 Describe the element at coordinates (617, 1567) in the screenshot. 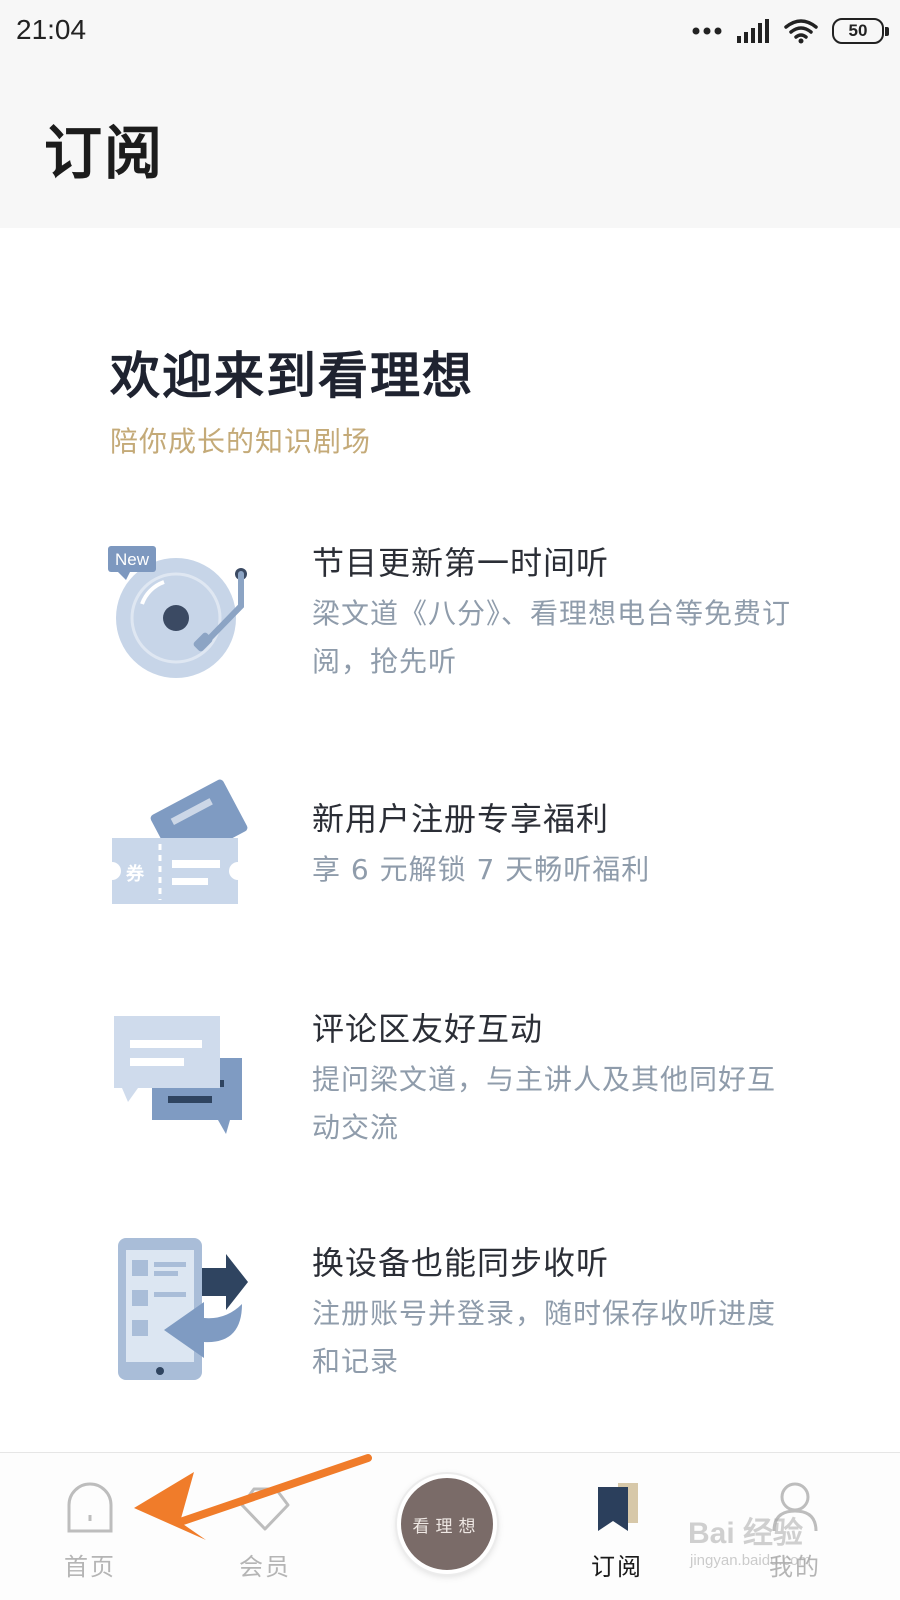

I see `tab-label: 订阅` at that location.